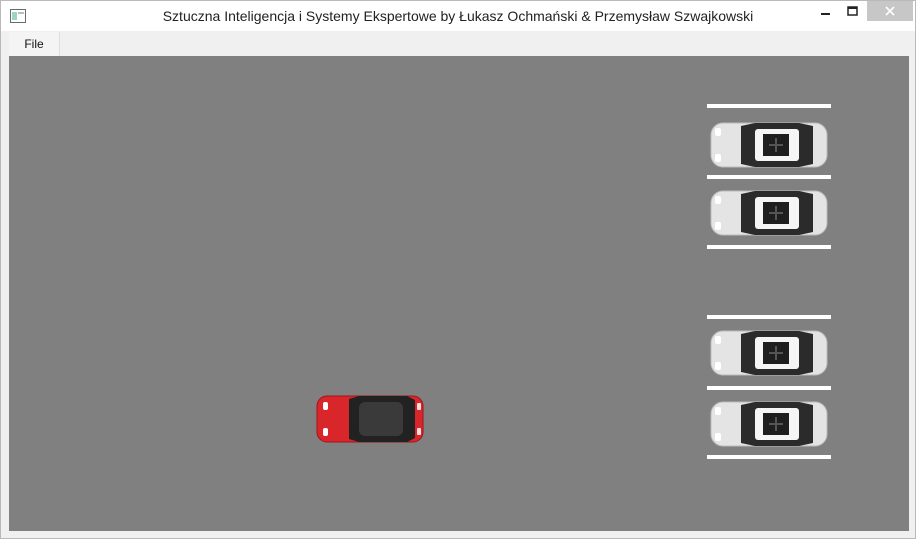 This screenshot has height=539, width=916. Describe the element at coordinates (890, 11) in the screenshot. I see `close-icon` at that location.